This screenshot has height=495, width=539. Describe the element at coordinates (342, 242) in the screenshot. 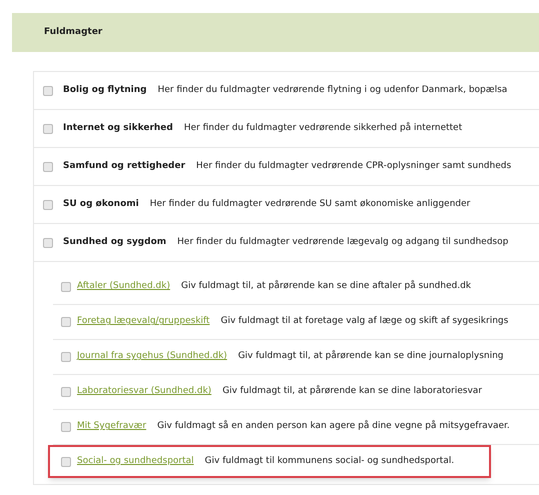

I see `category-description: Her finder du fuldmagter vedrørende lægevalg og adgang til sundhedsop` at that location.